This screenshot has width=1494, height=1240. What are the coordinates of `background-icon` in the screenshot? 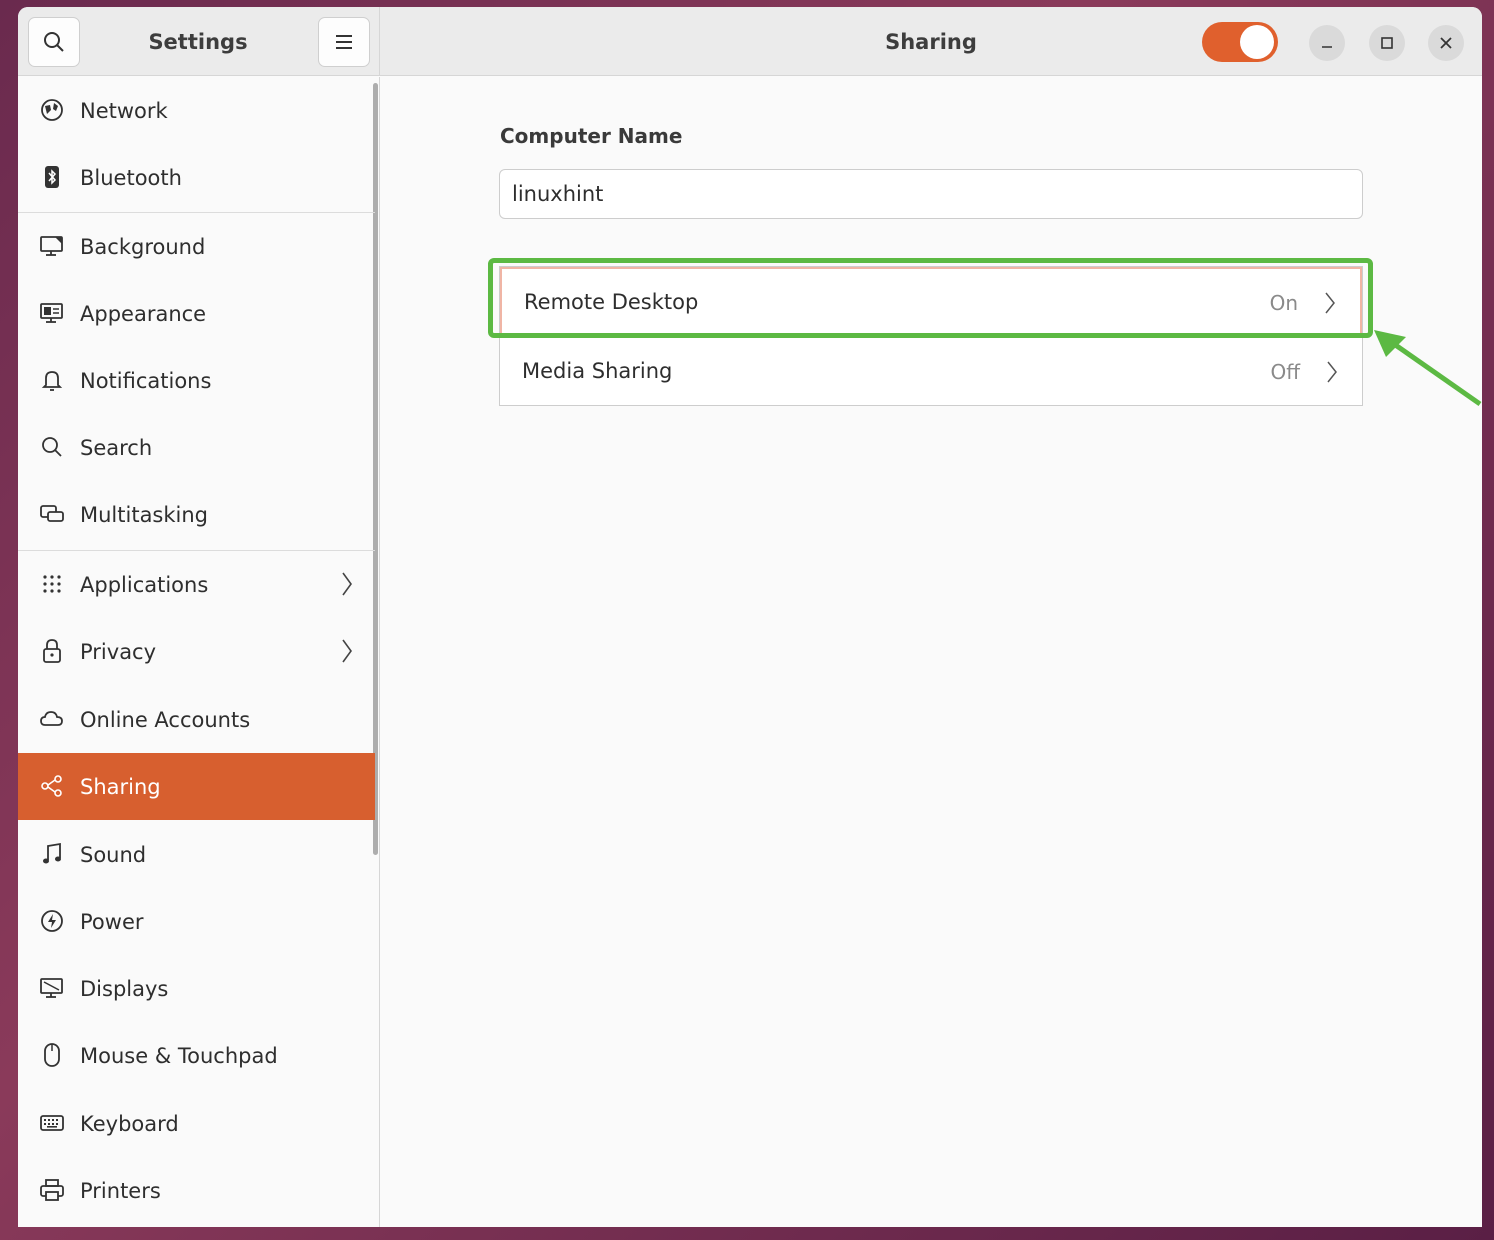 It's located at (52, 246).